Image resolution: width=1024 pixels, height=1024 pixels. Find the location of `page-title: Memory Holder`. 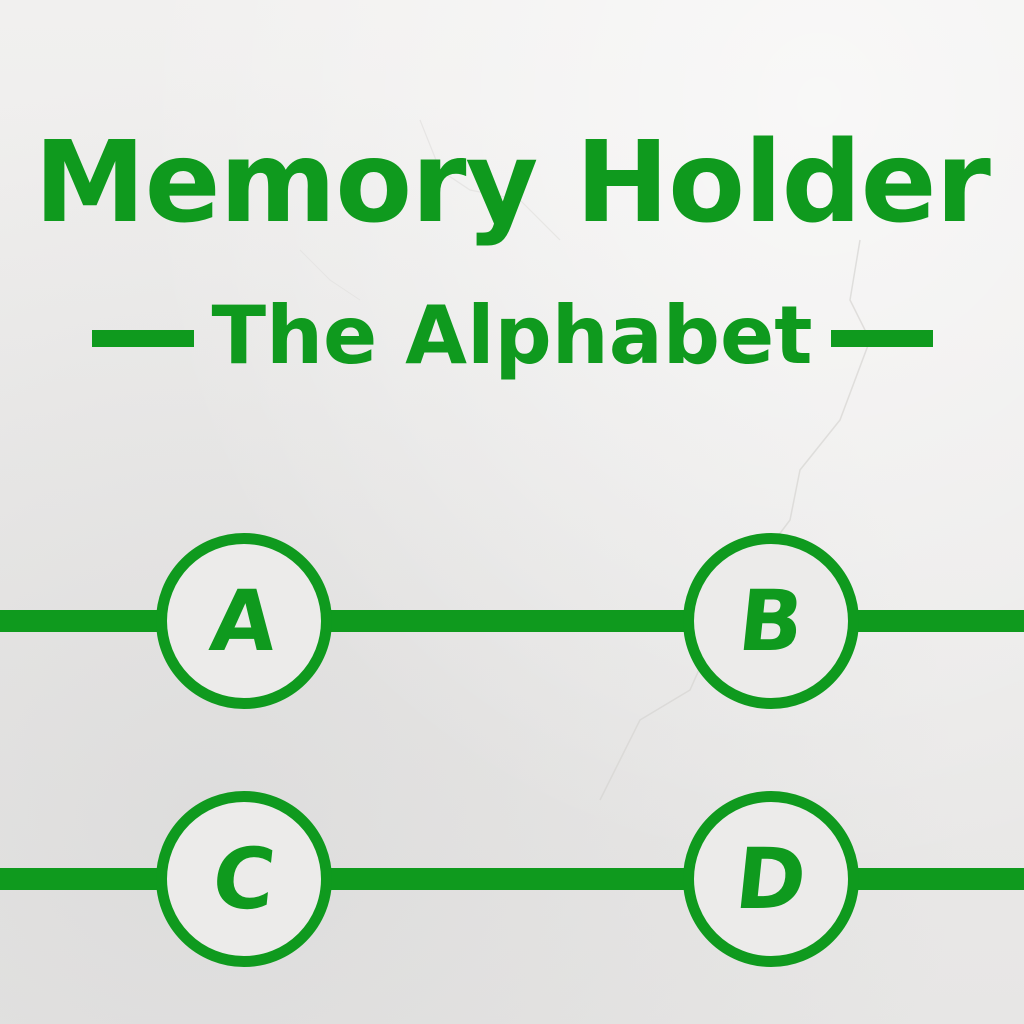

page-title: Memory Holder is located at coordinates (512, 183).